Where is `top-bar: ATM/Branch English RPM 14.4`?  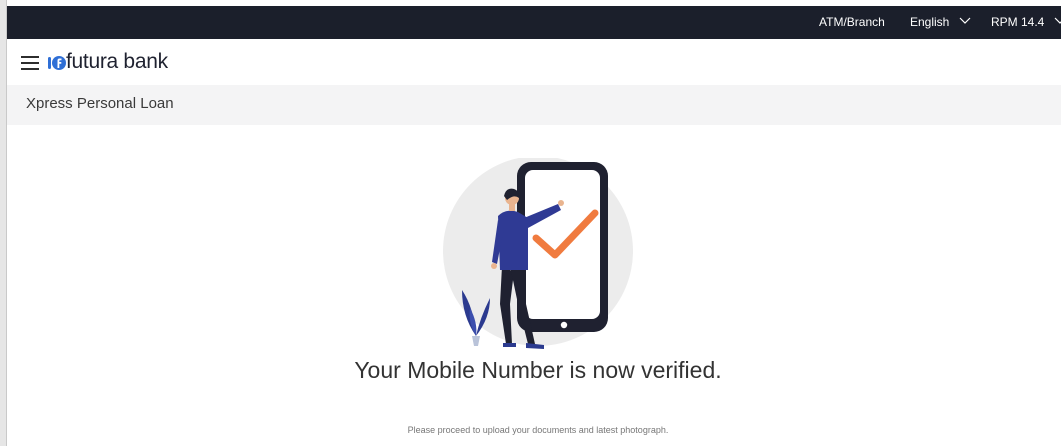 top-bar: ATM/Branch English RPM 14.4 is located at coordinates (534, 22).